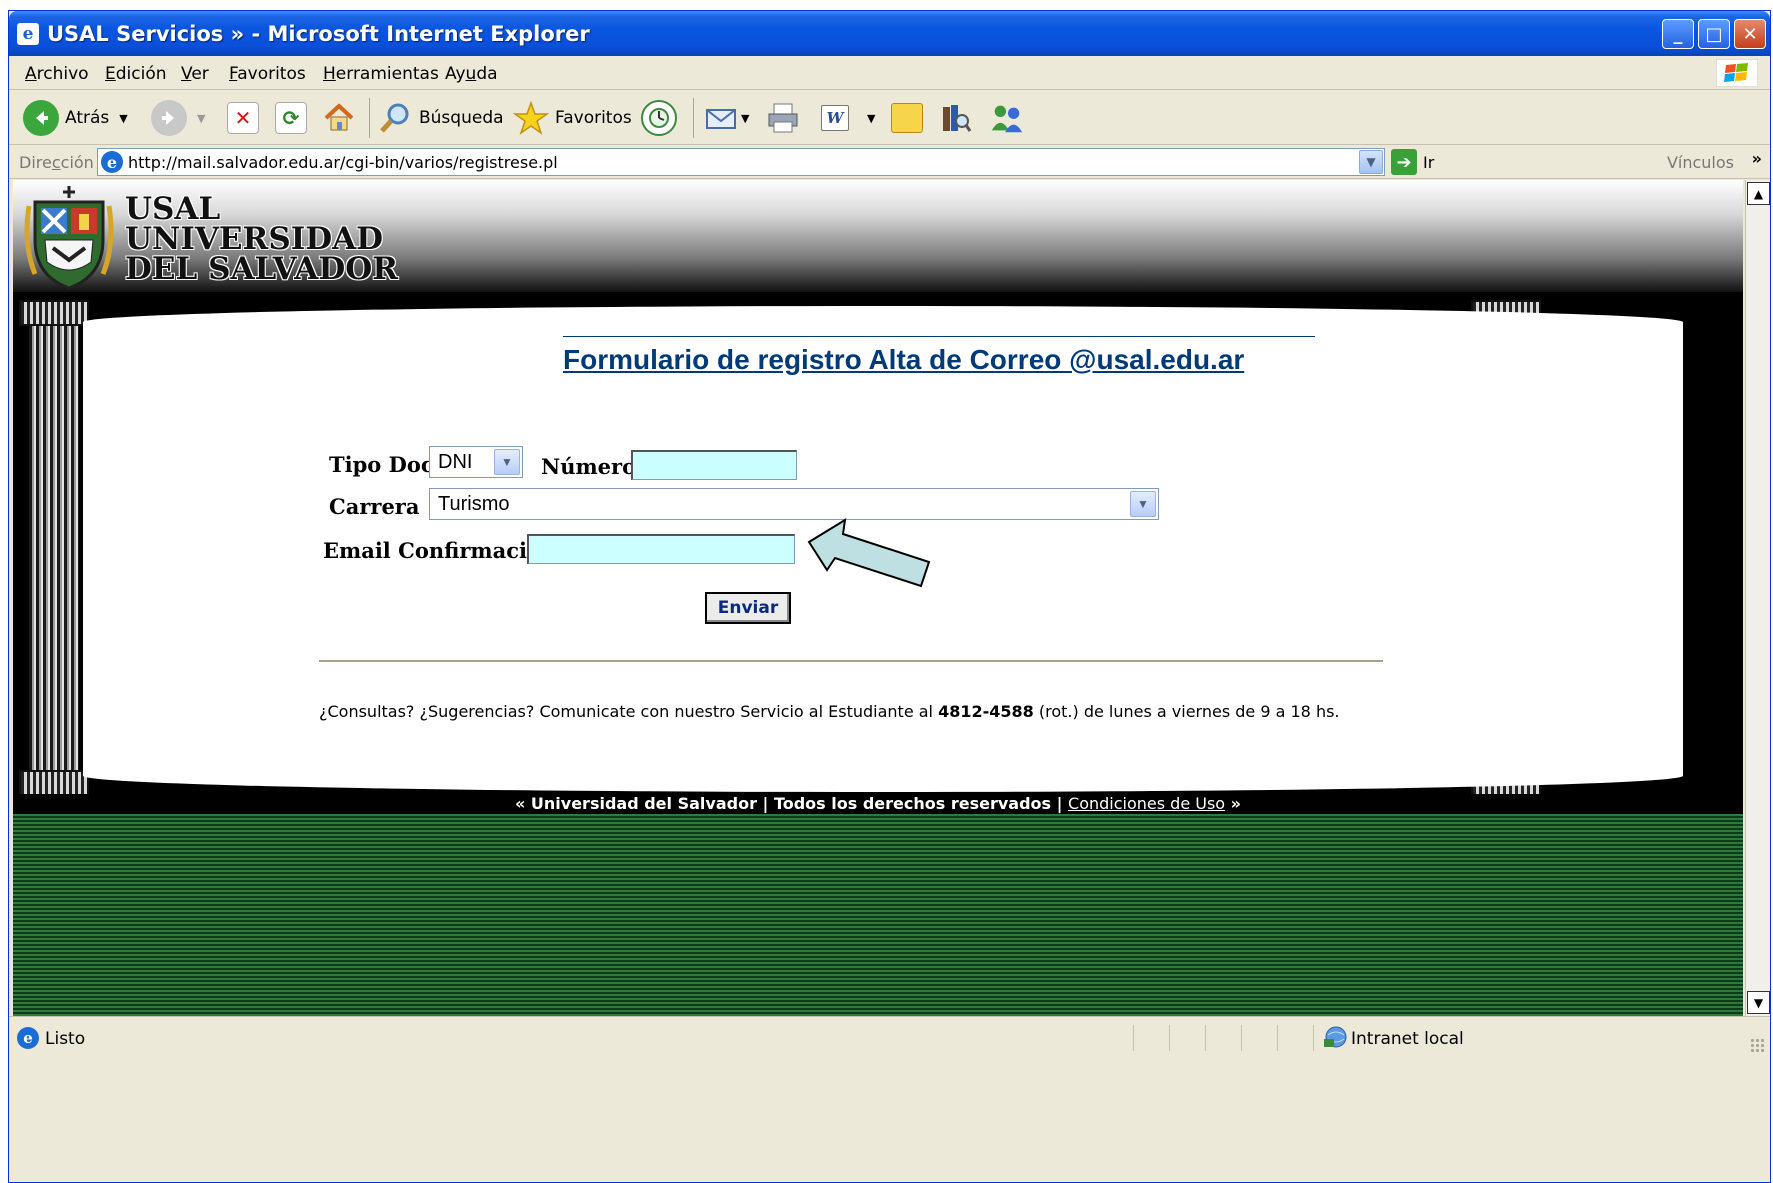  What do you see at coordinates (262, 239) in the screenshot?
I see `site-name: USAL UNIVERSIDAD DEL SALVADOR` at bounding box center [262, 239].